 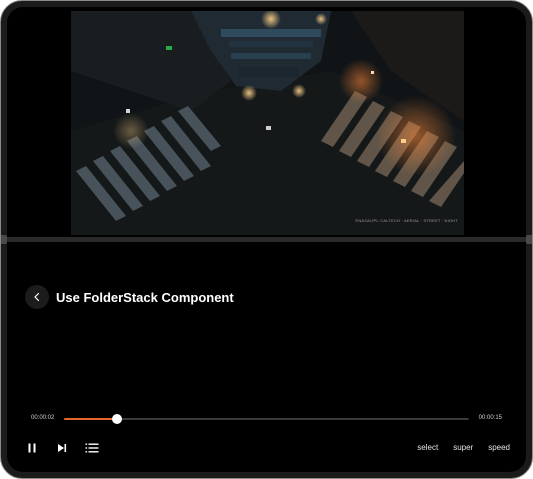 What do you see at coordinates (90, 419) in the screenshot?
I see `progress-fill` at bounding box center [90, 419].